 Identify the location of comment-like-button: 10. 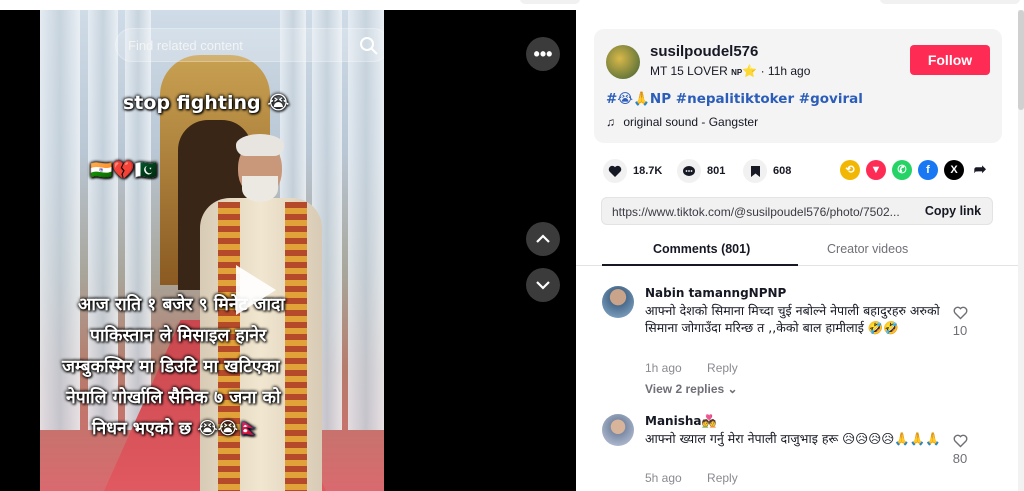
(960, 322).